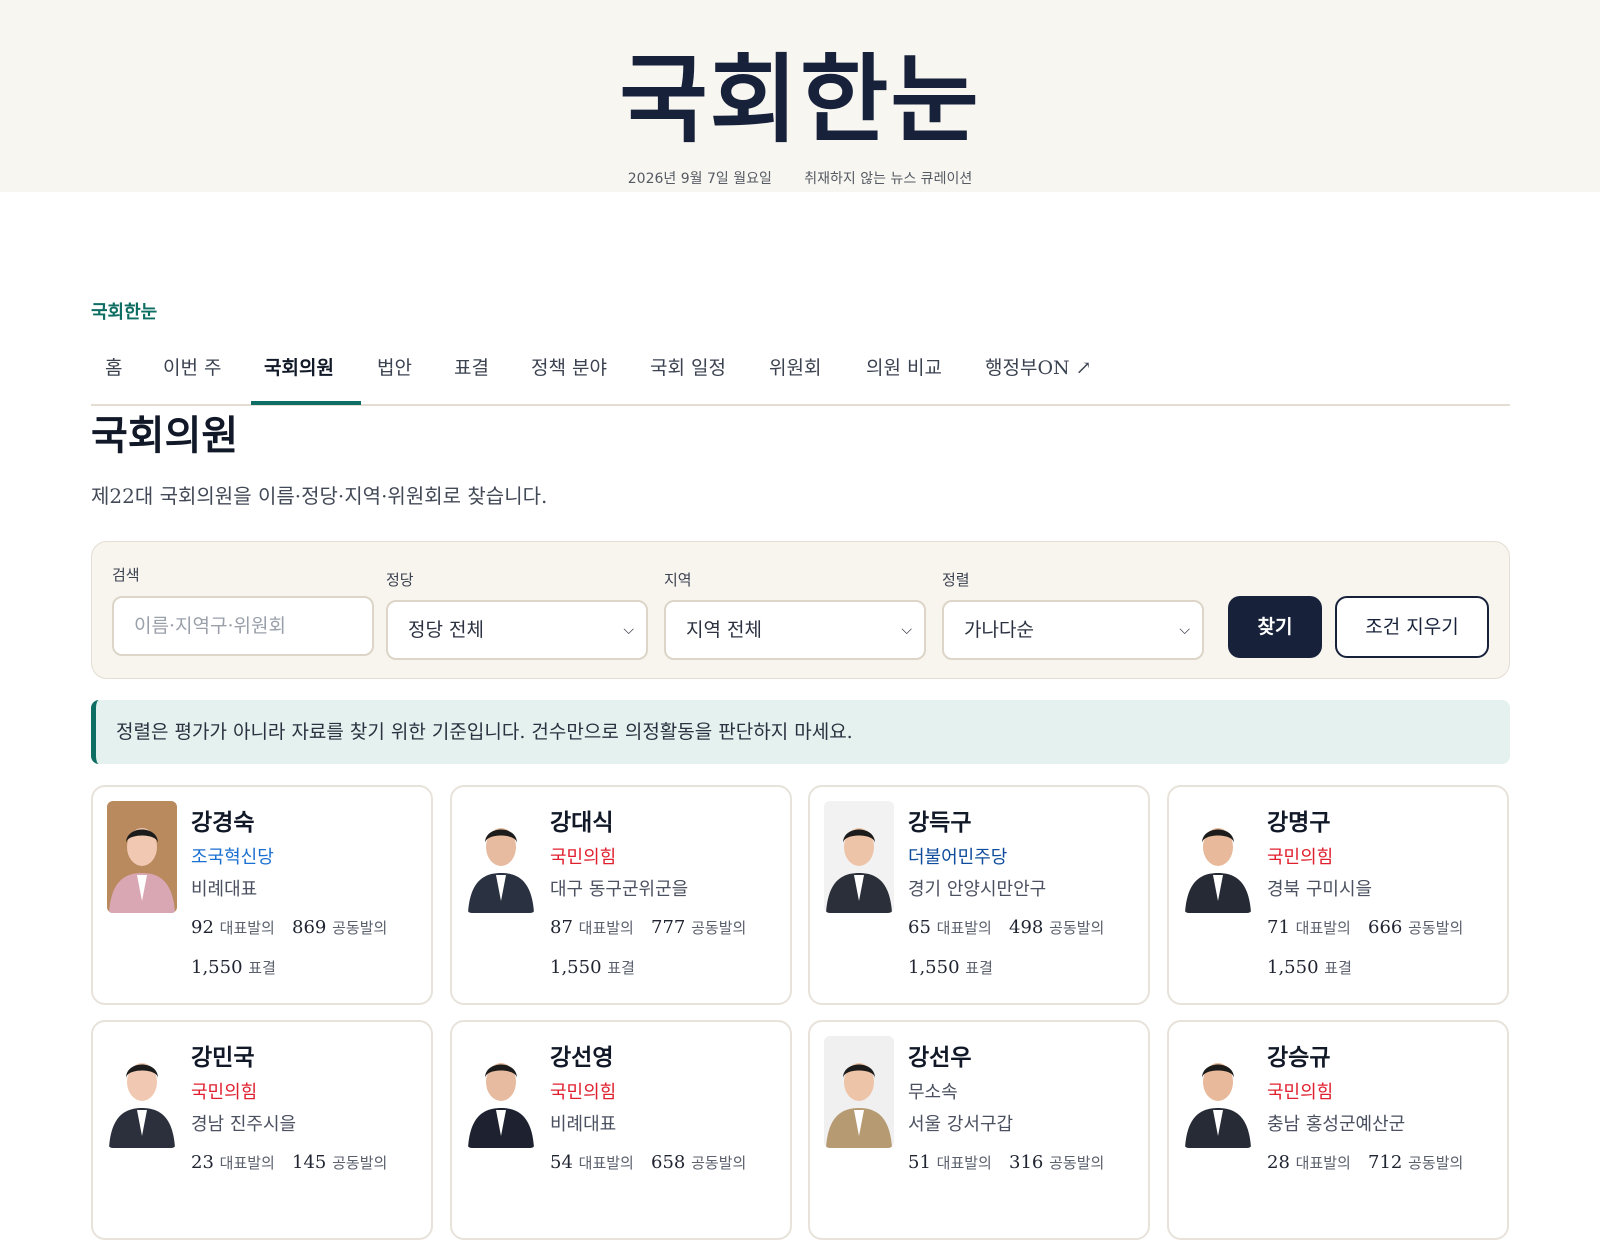 The width and height of the screenshot is (1600, 1240). What do you see at coordinates (244, 1124) in the screenshot?
I see `member-region: 경남 진주시을` at bounding box center [244, 1124].